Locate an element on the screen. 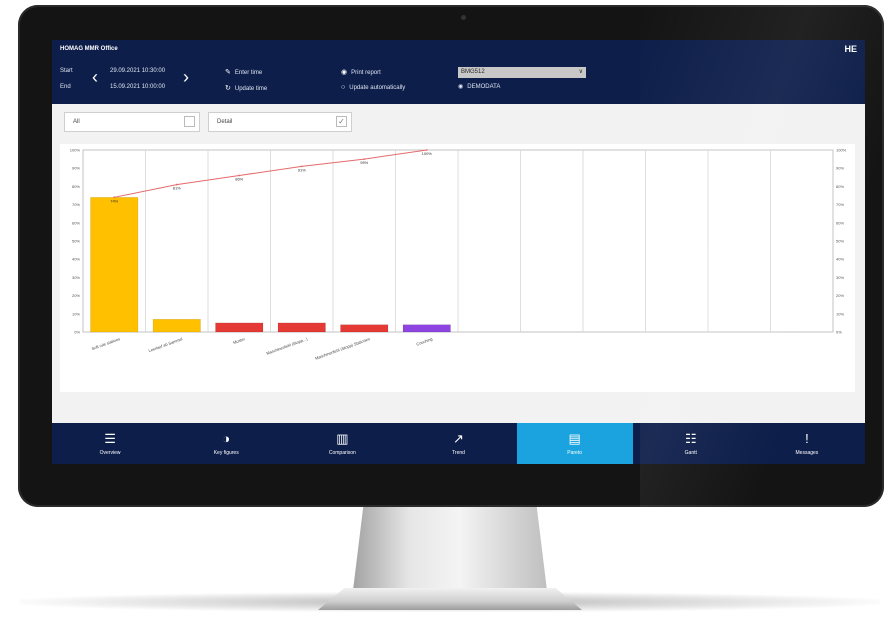  y-tick-label-right: 40% is located at coordinates (840, 259).